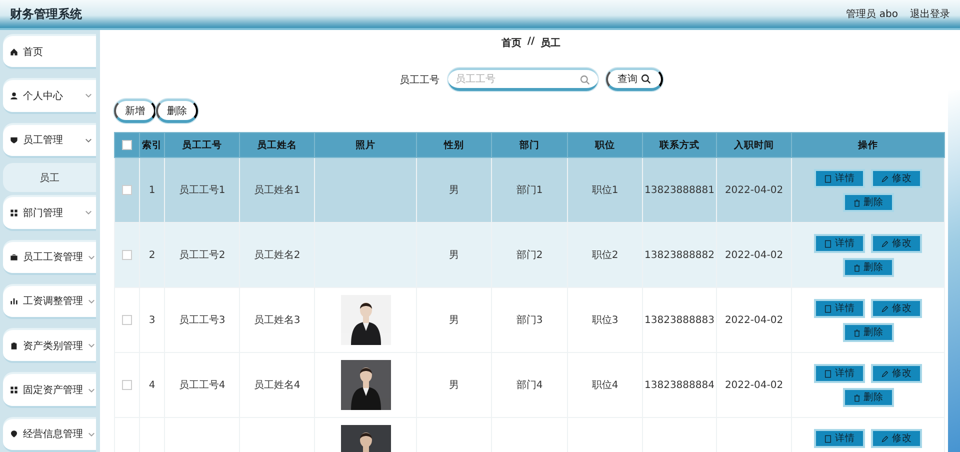 The image size is (960, 452). Describe the element at coordinates (49, 435) in the screenshot. I see `sidebar-item: 经营信息管理` at that location.